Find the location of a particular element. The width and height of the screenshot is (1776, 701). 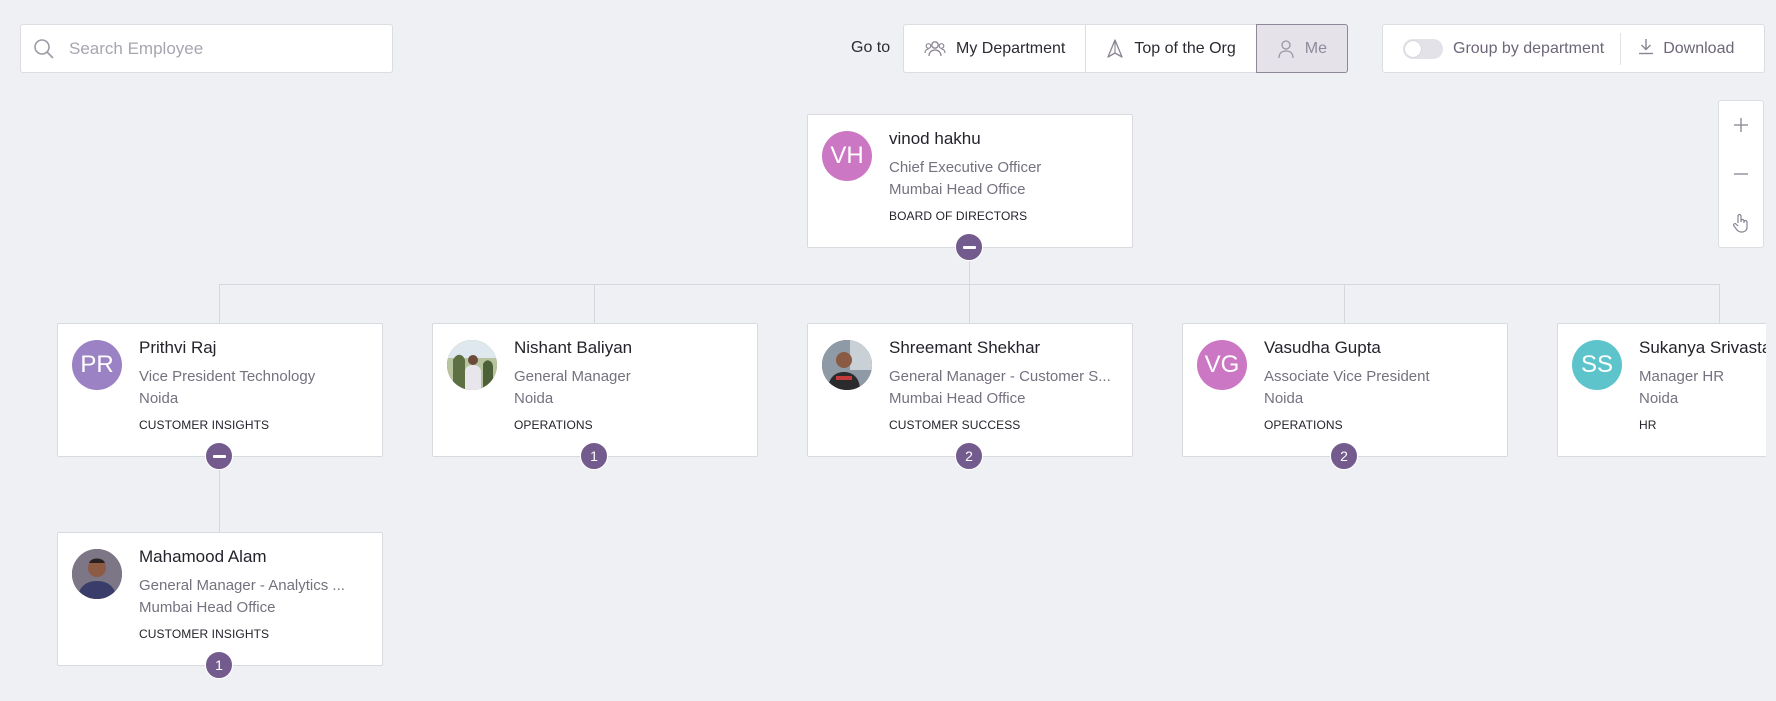

avatar-initials: VG is located at coordinates (1222, 364).